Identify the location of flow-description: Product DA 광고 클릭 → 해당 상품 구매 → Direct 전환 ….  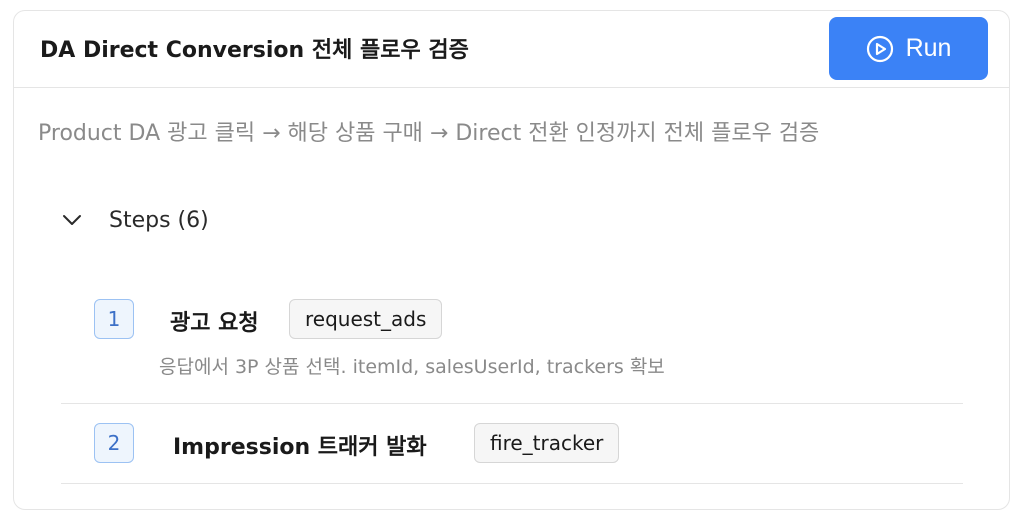
(429, 133).